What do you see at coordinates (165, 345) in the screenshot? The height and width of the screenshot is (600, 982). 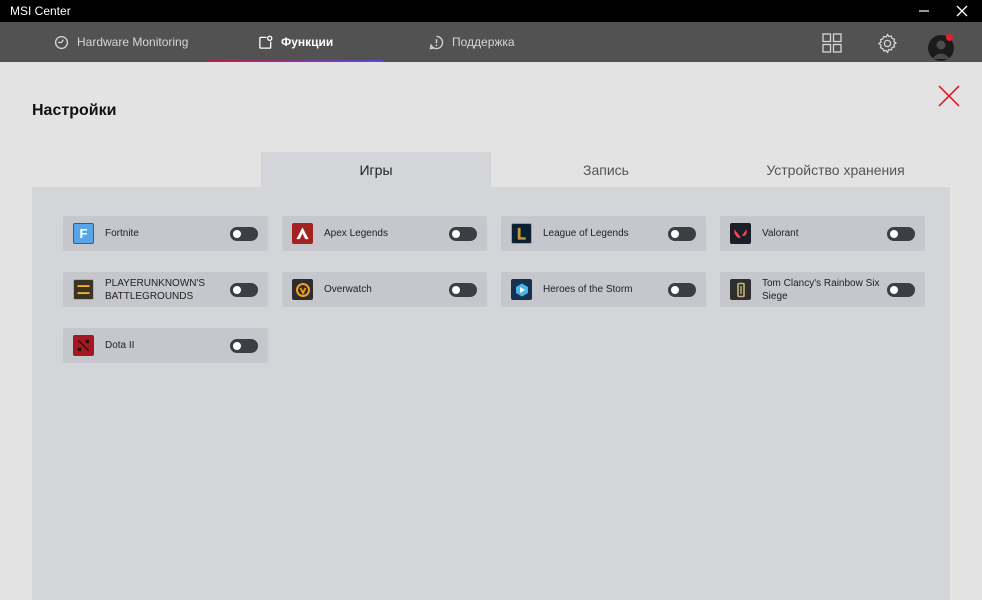 I see `game-card-dota-2: Dota II` at bounding box center [165, 345].